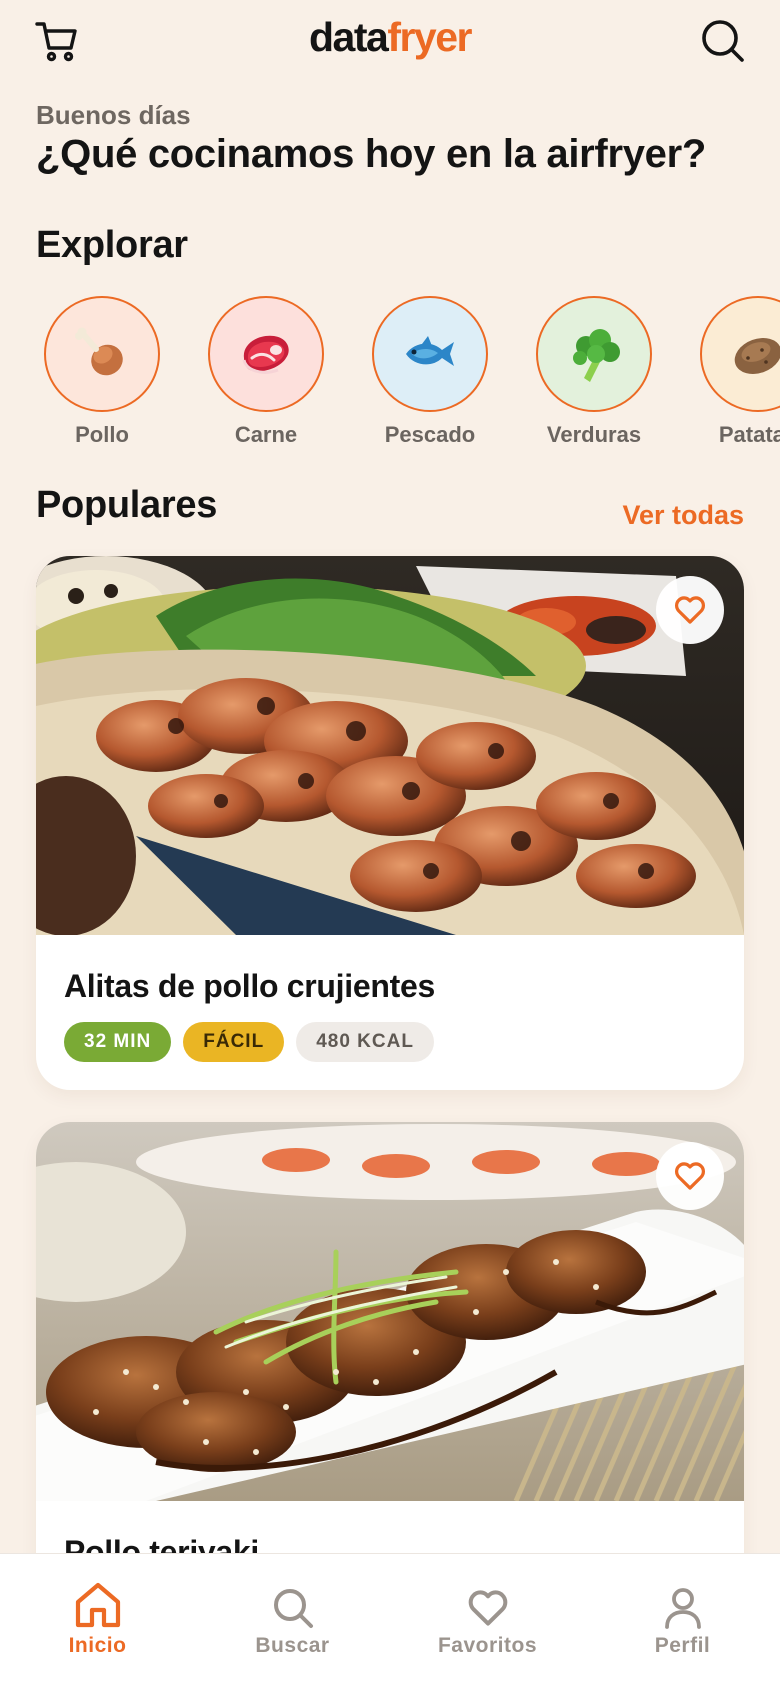 This screenshot has width=780, height=1688. Describe the element at coordinates (266, 434) in the screenshot. I see `category-label: Carne` at that location.